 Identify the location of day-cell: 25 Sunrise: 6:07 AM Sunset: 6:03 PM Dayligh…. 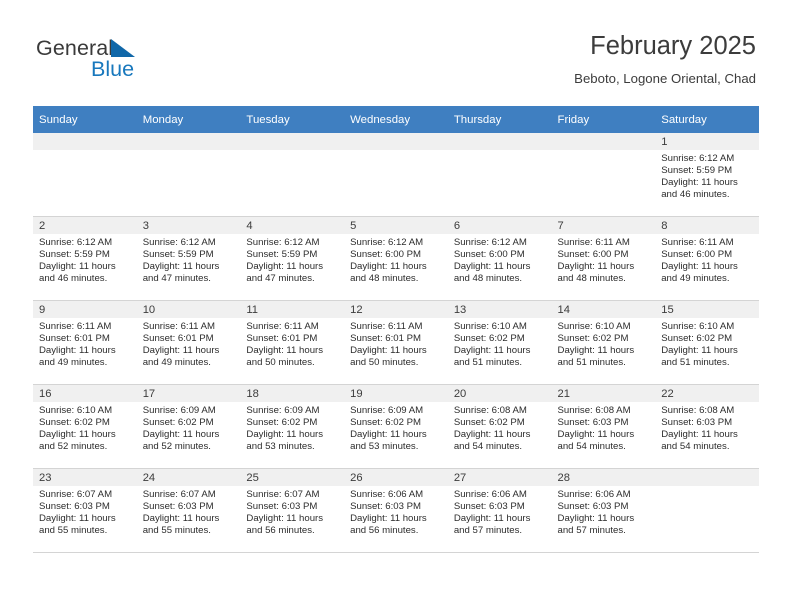
(292, 510).